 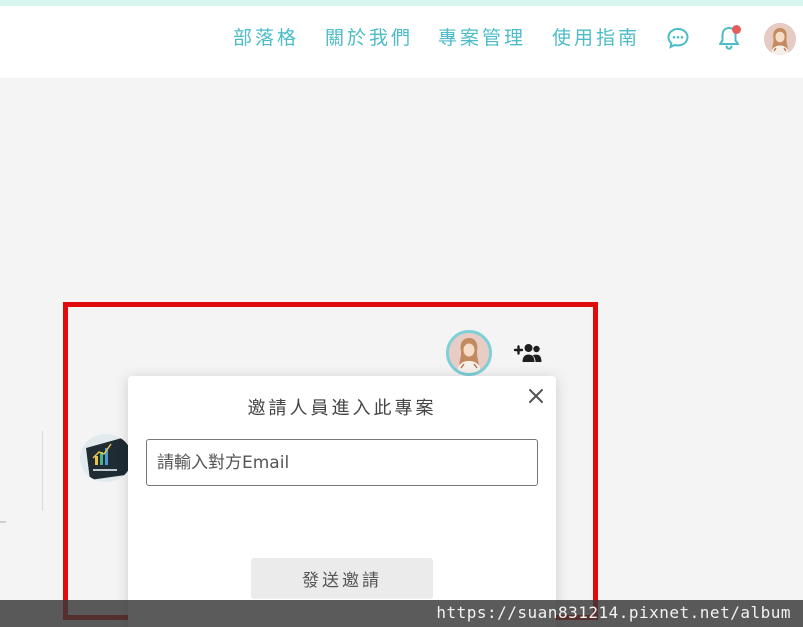 What do you see at coordinates (3, 522) in the screenshot?
I see `panel-edge-tick` at bounding box center [3, 522].